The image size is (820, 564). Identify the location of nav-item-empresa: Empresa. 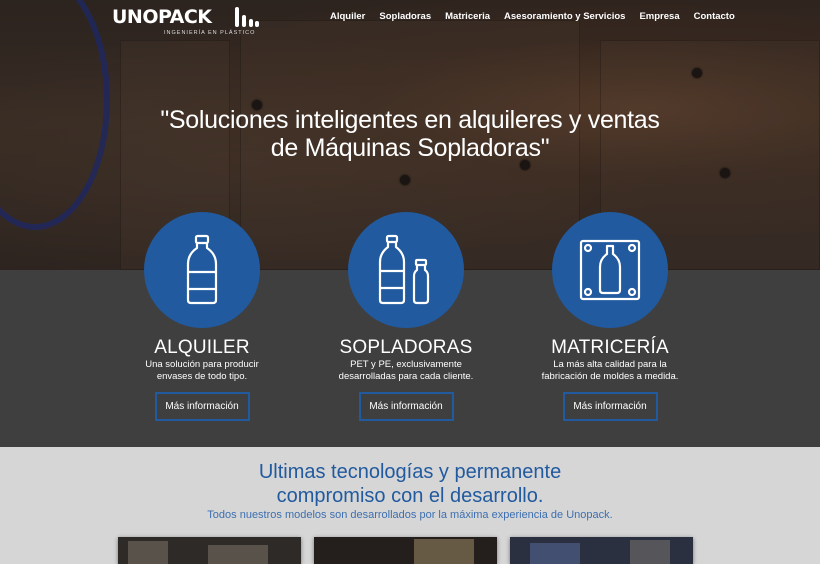
(659, 16).